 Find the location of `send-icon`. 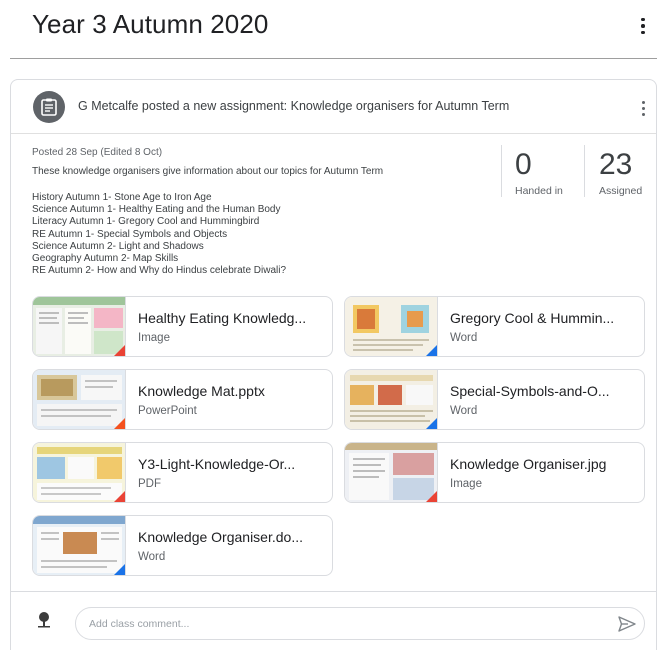

send-icon is located at coordinates (627, 624).